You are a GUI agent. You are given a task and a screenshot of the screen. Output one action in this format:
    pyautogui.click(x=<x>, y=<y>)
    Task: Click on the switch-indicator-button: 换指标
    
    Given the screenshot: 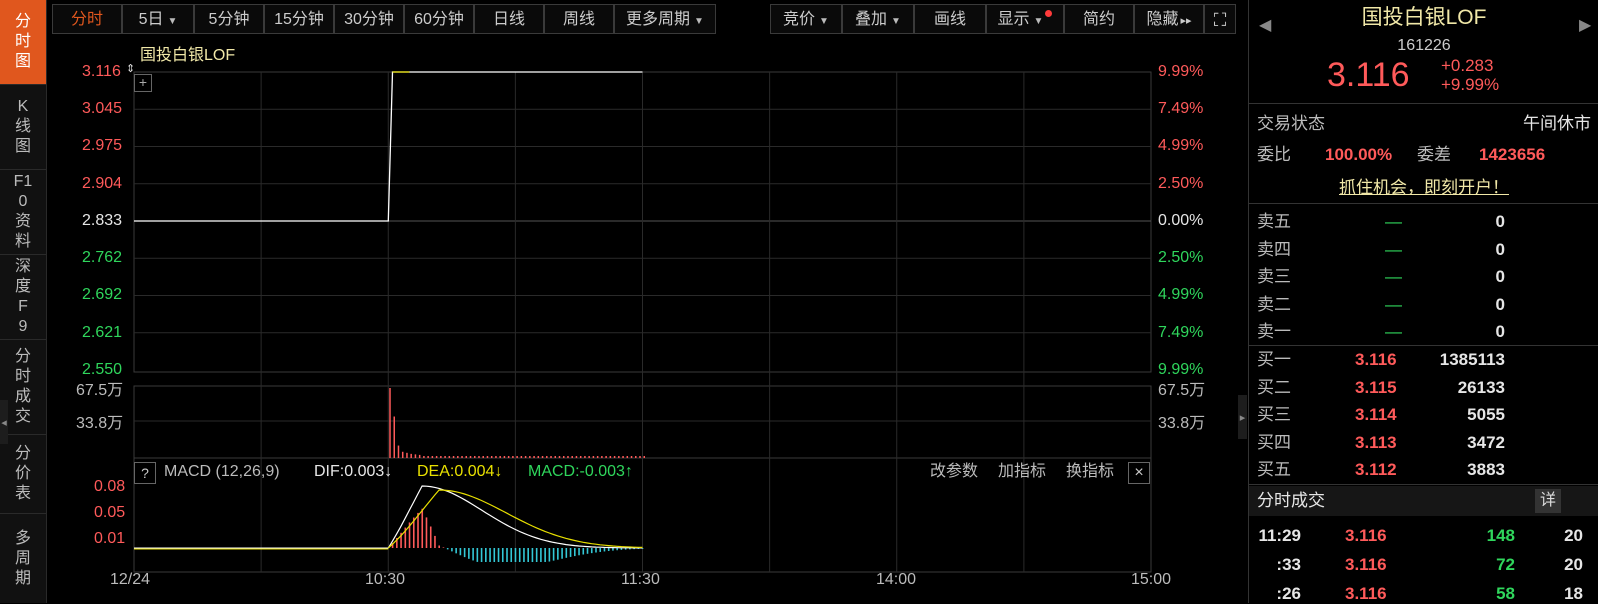 What is the action you would take?
    pyautogui.click(x=1090, y=472)
    